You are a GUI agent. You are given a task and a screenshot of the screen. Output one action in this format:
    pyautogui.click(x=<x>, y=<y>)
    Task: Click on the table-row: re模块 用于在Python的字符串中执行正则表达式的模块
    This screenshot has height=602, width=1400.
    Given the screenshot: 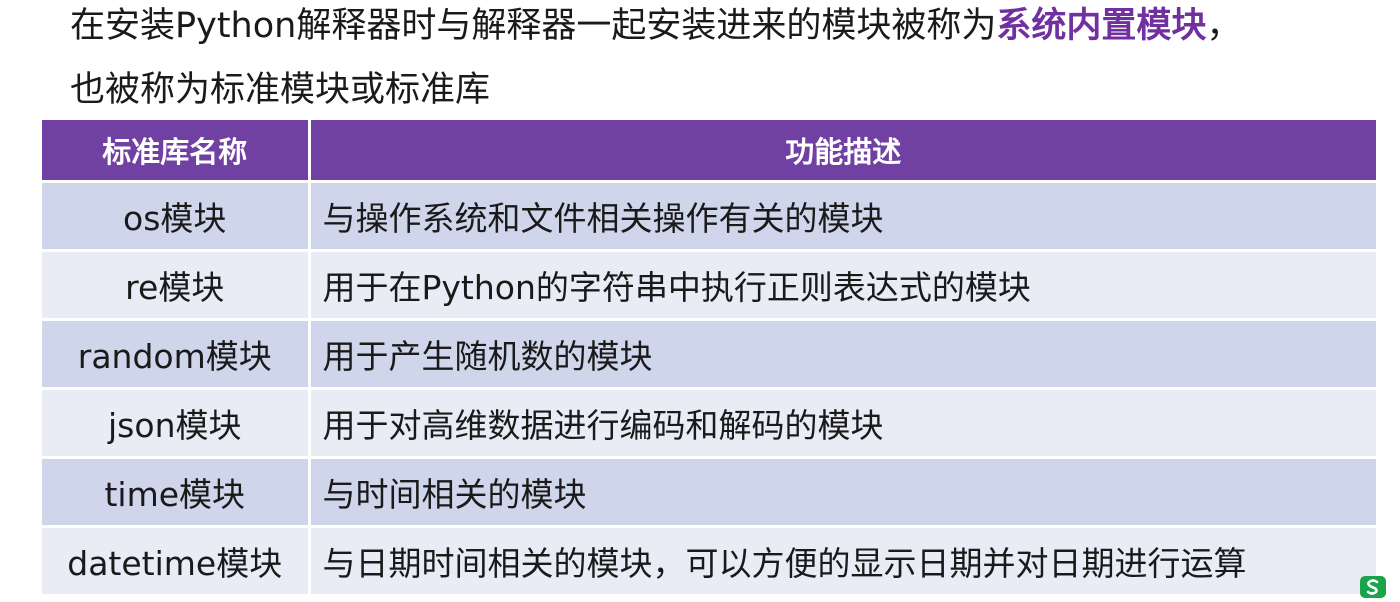 What is the action you would take?
    pyautogui.click(x=709, y=285)
    